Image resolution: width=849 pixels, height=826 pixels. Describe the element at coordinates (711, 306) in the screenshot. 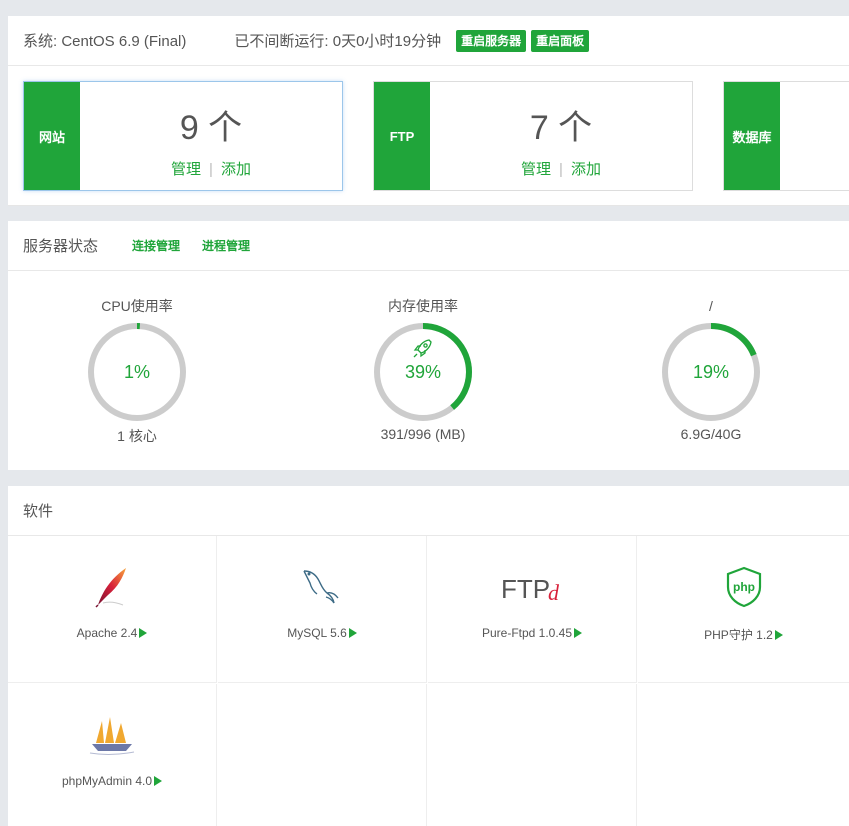

I see `disk-gauge-title: /` at that location.